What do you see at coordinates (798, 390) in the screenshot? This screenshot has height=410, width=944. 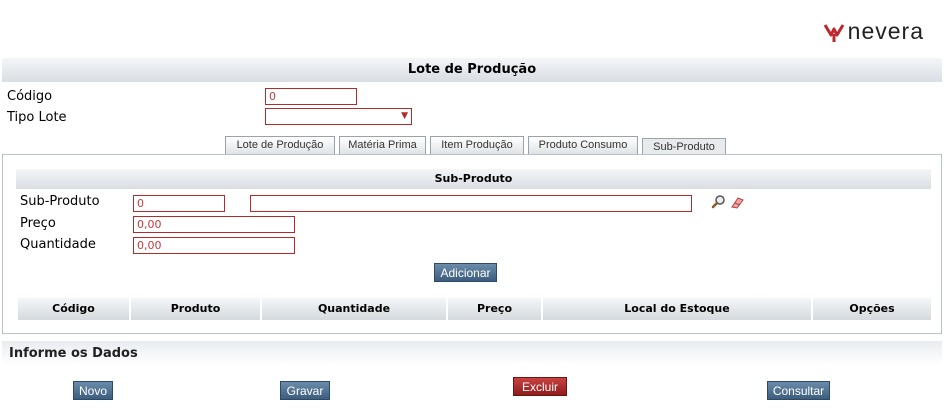 I see `consultar-button: Consultar` at bounding box center [798, 390].